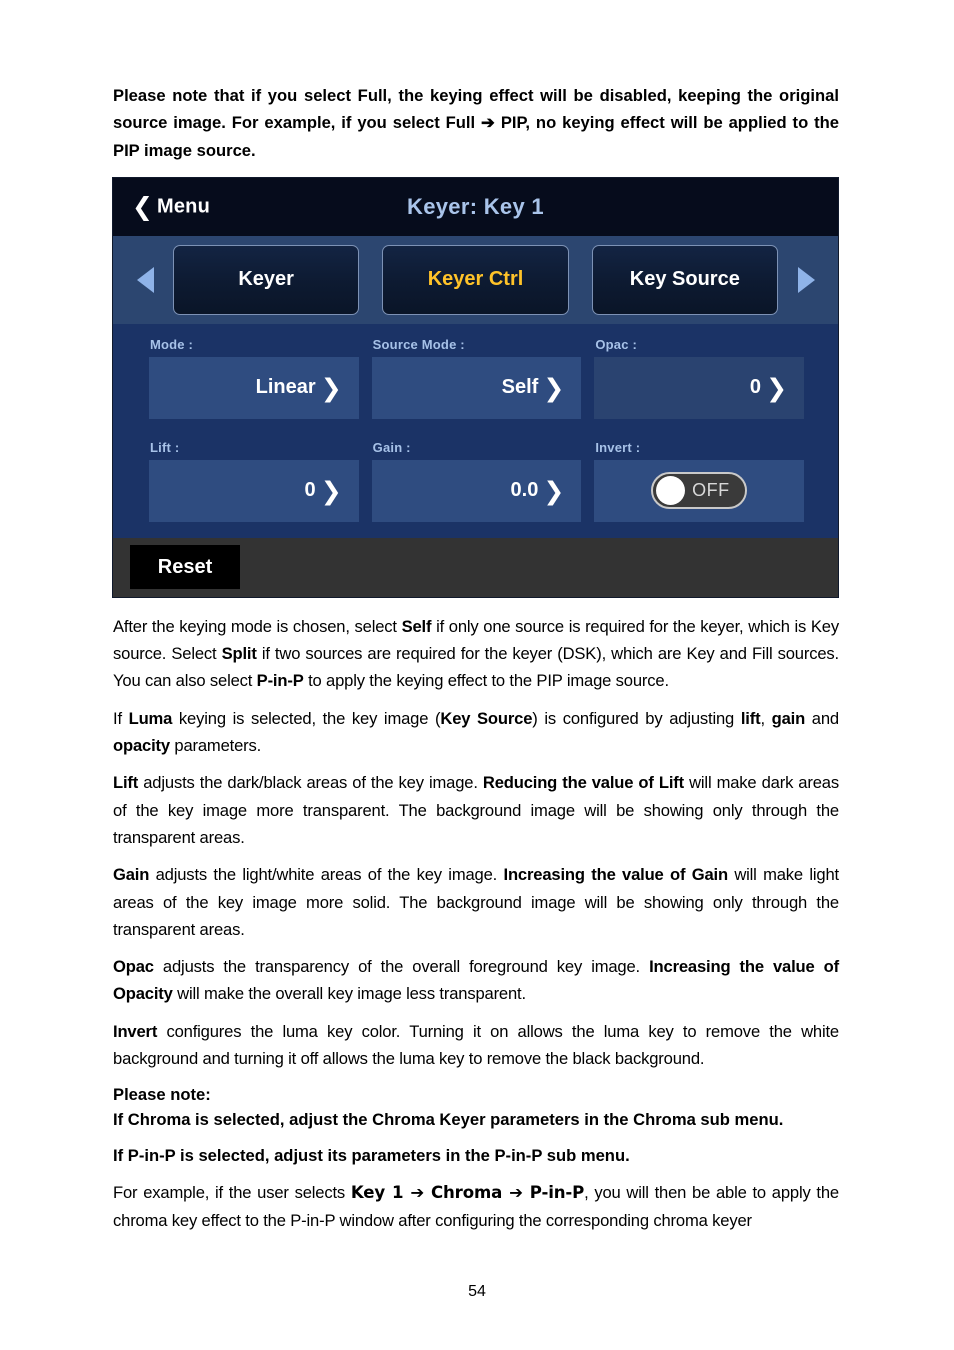 The width and height of the screenshot is (954, 1350). I want to click on parameter-row-2: Lift : 0 ❯ Gain : 0.0 ❯ Invert: OFF, so click(475, 479).